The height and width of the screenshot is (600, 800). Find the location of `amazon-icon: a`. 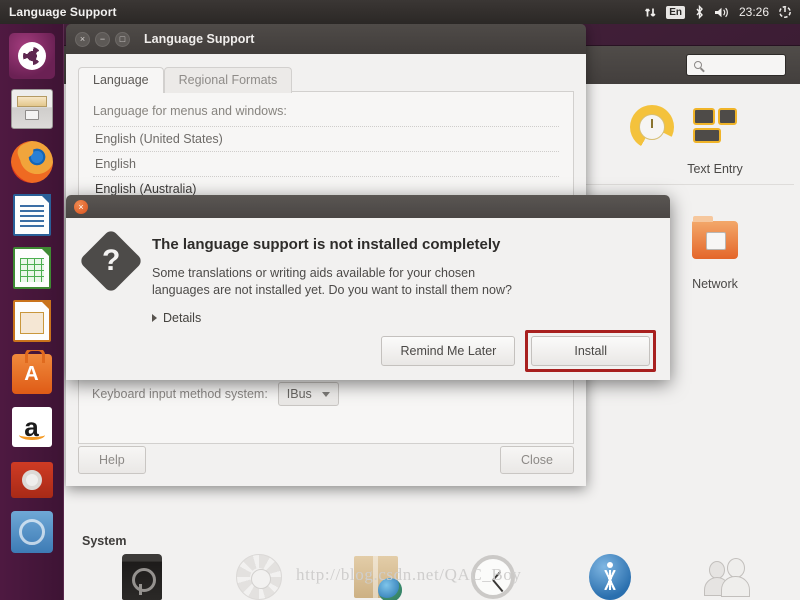

amazon-icon: a is located at coordinates (31, 427).